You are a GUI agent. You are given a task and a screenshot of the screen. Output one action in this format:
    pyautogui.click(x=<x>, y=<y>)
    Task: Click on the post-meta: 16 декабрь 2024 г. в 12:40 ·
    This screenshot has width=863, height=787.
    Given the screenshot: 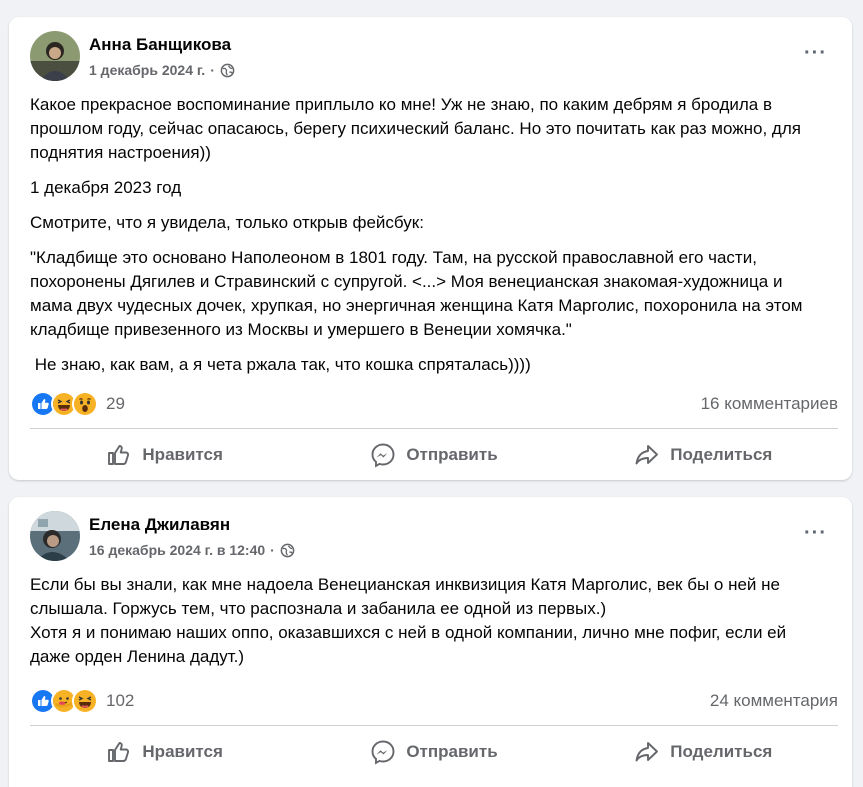 What is the action you would take?
    pyautogui.click(x=192, y=550)
    